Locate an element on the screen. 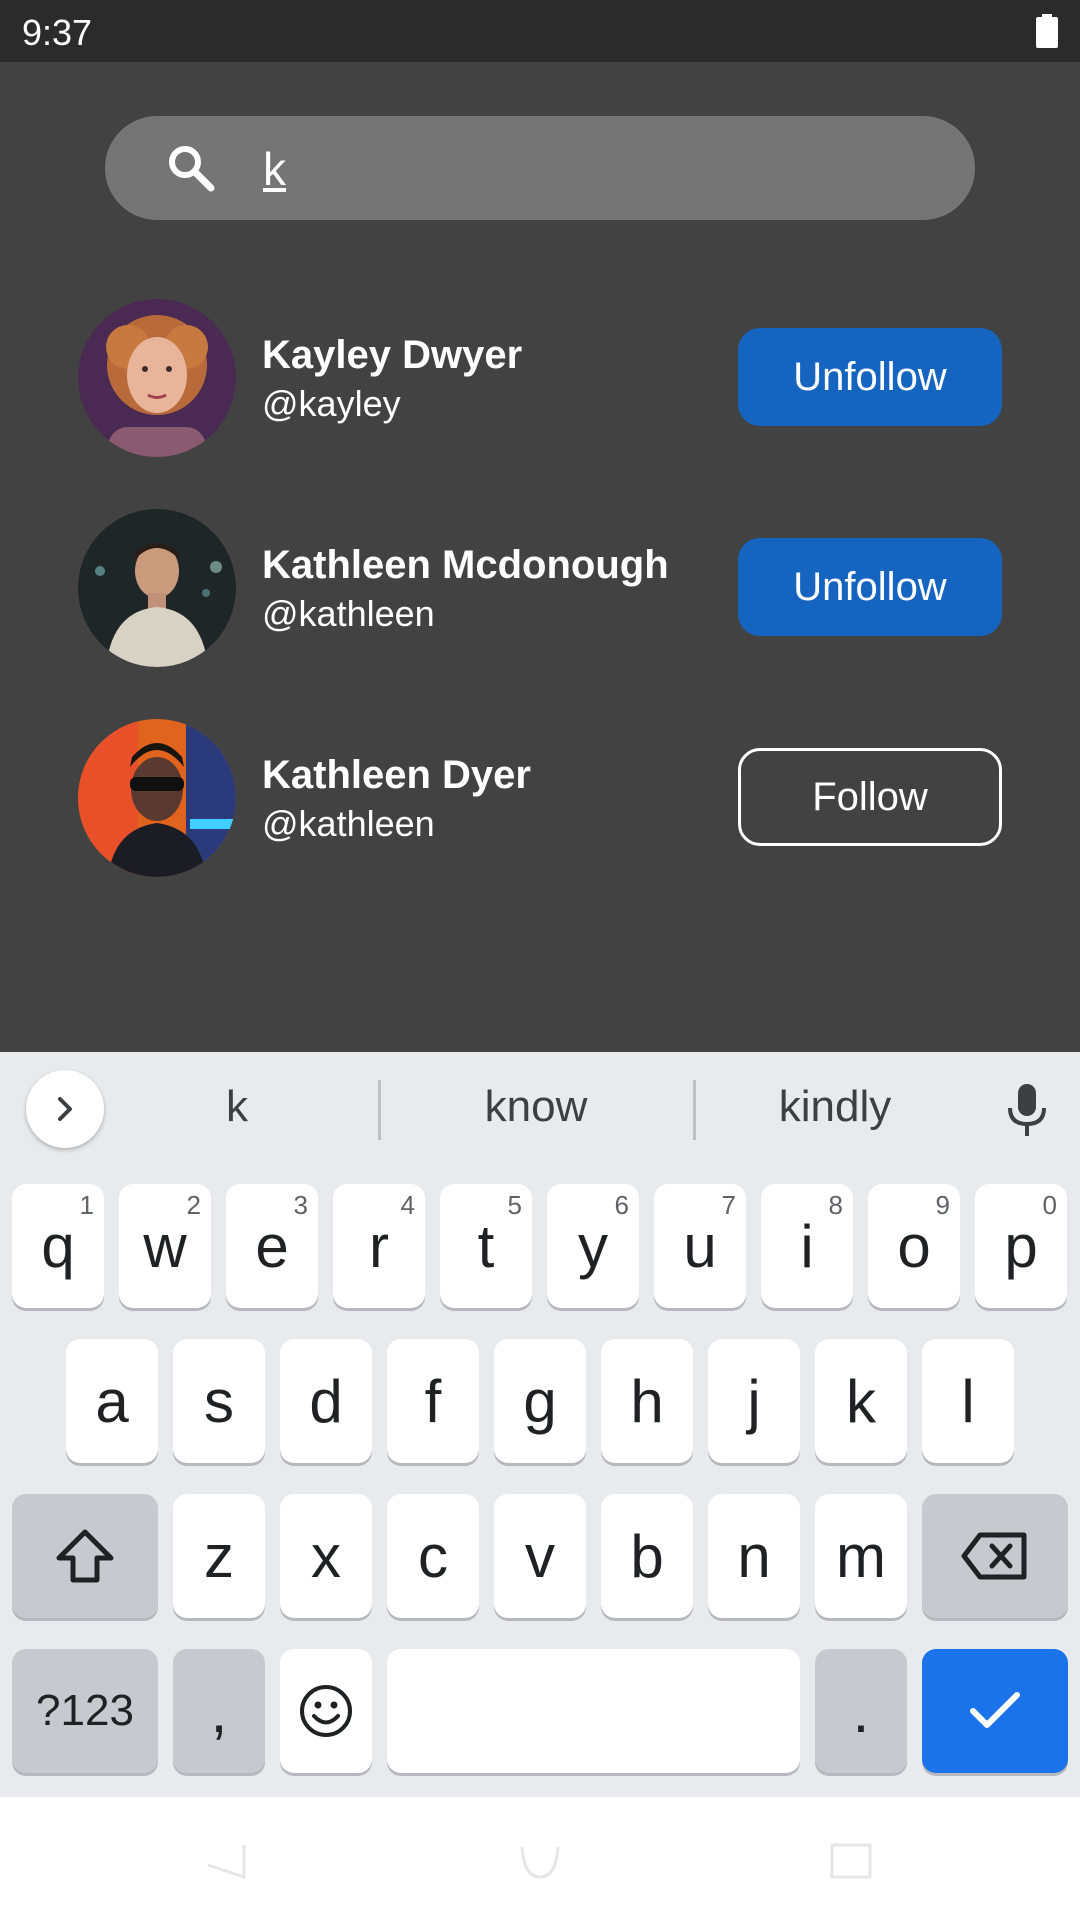 This screenshot has width=1080, height=1920. status-time: 9:37 is located at coordinates (57, 32).